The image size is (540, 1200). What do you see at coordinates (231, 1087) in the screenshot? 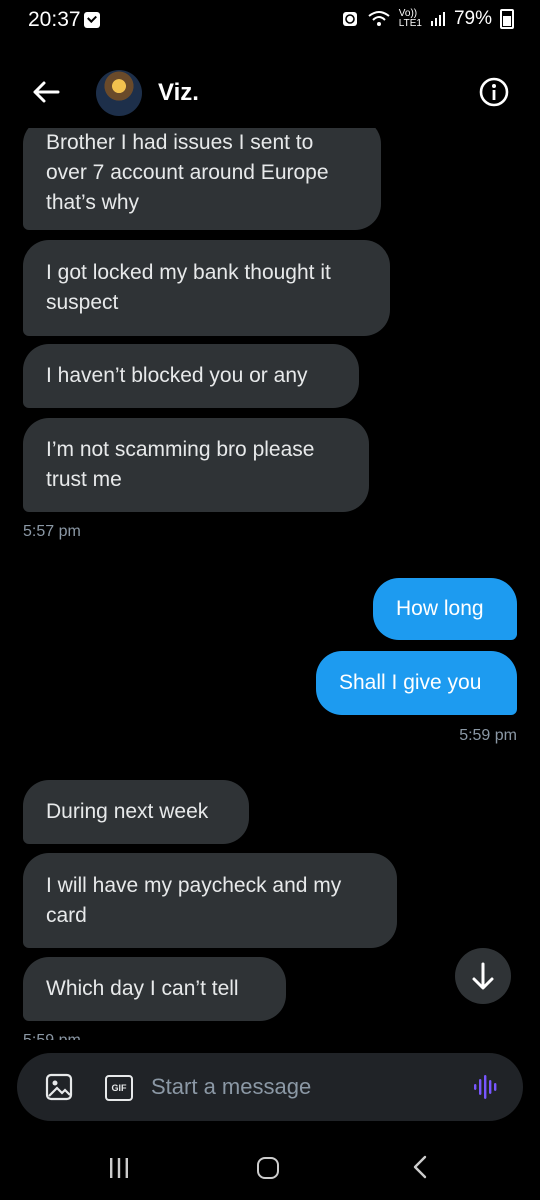
I see `message-input: Start a message` at bounding box center [231, 1087].